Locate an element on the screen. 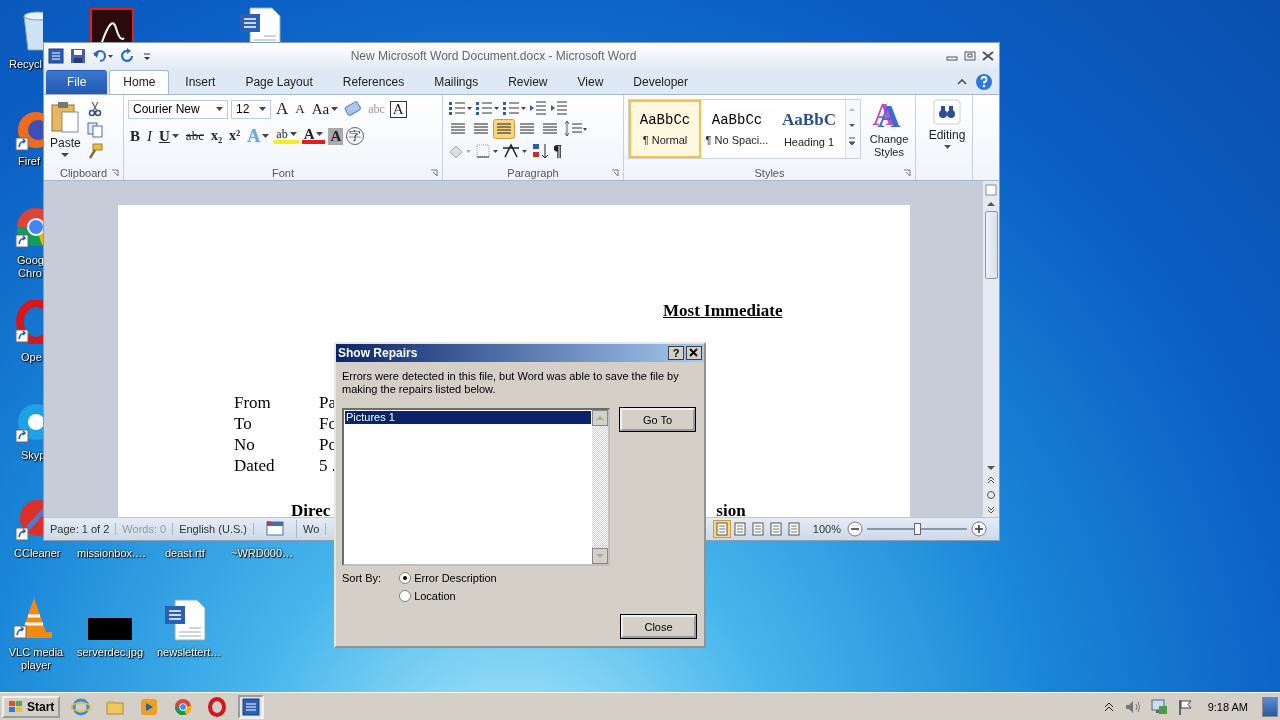 The width and height of the screenshot is (1280, 720). zoom-level: 100% is located at coordinates (826, 529).